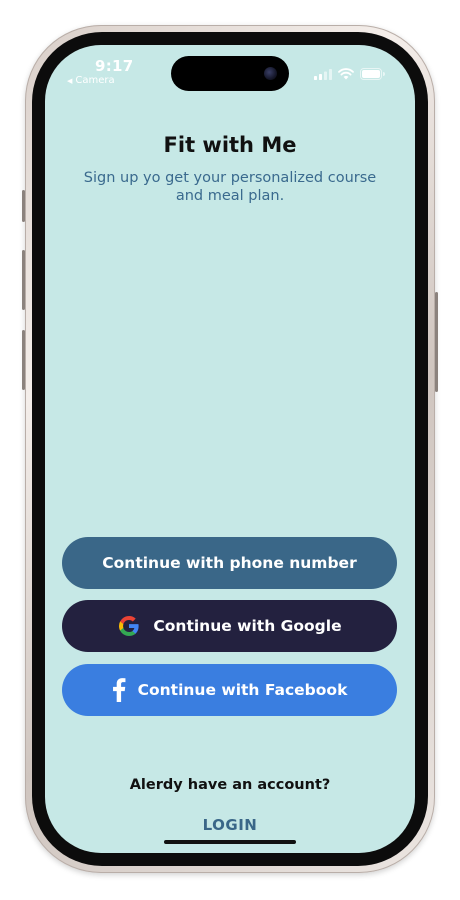 This screenshot has width=460, height=900. What do you see at coordinates (346, 74) in the screenshot?
I see `wifi-icon` at bounding box center [346, 74].